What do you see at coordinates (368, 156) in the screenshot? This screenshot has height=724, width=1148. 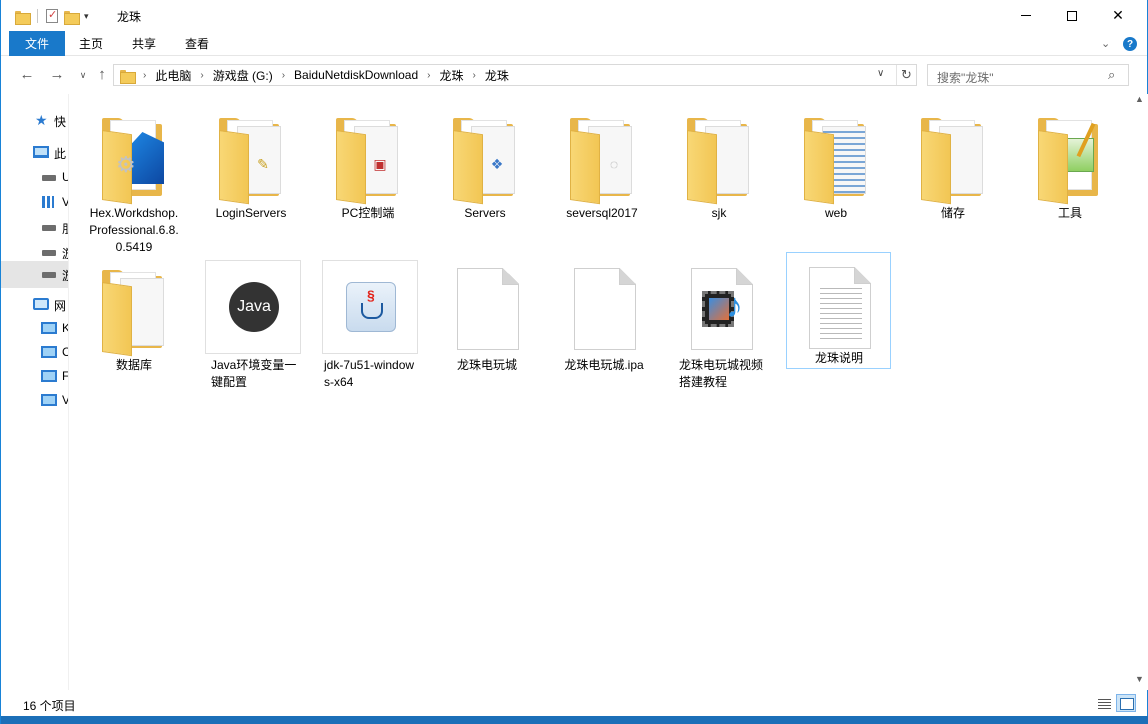 I see `thumbnail: ▣` at bounding box center [368, 156].